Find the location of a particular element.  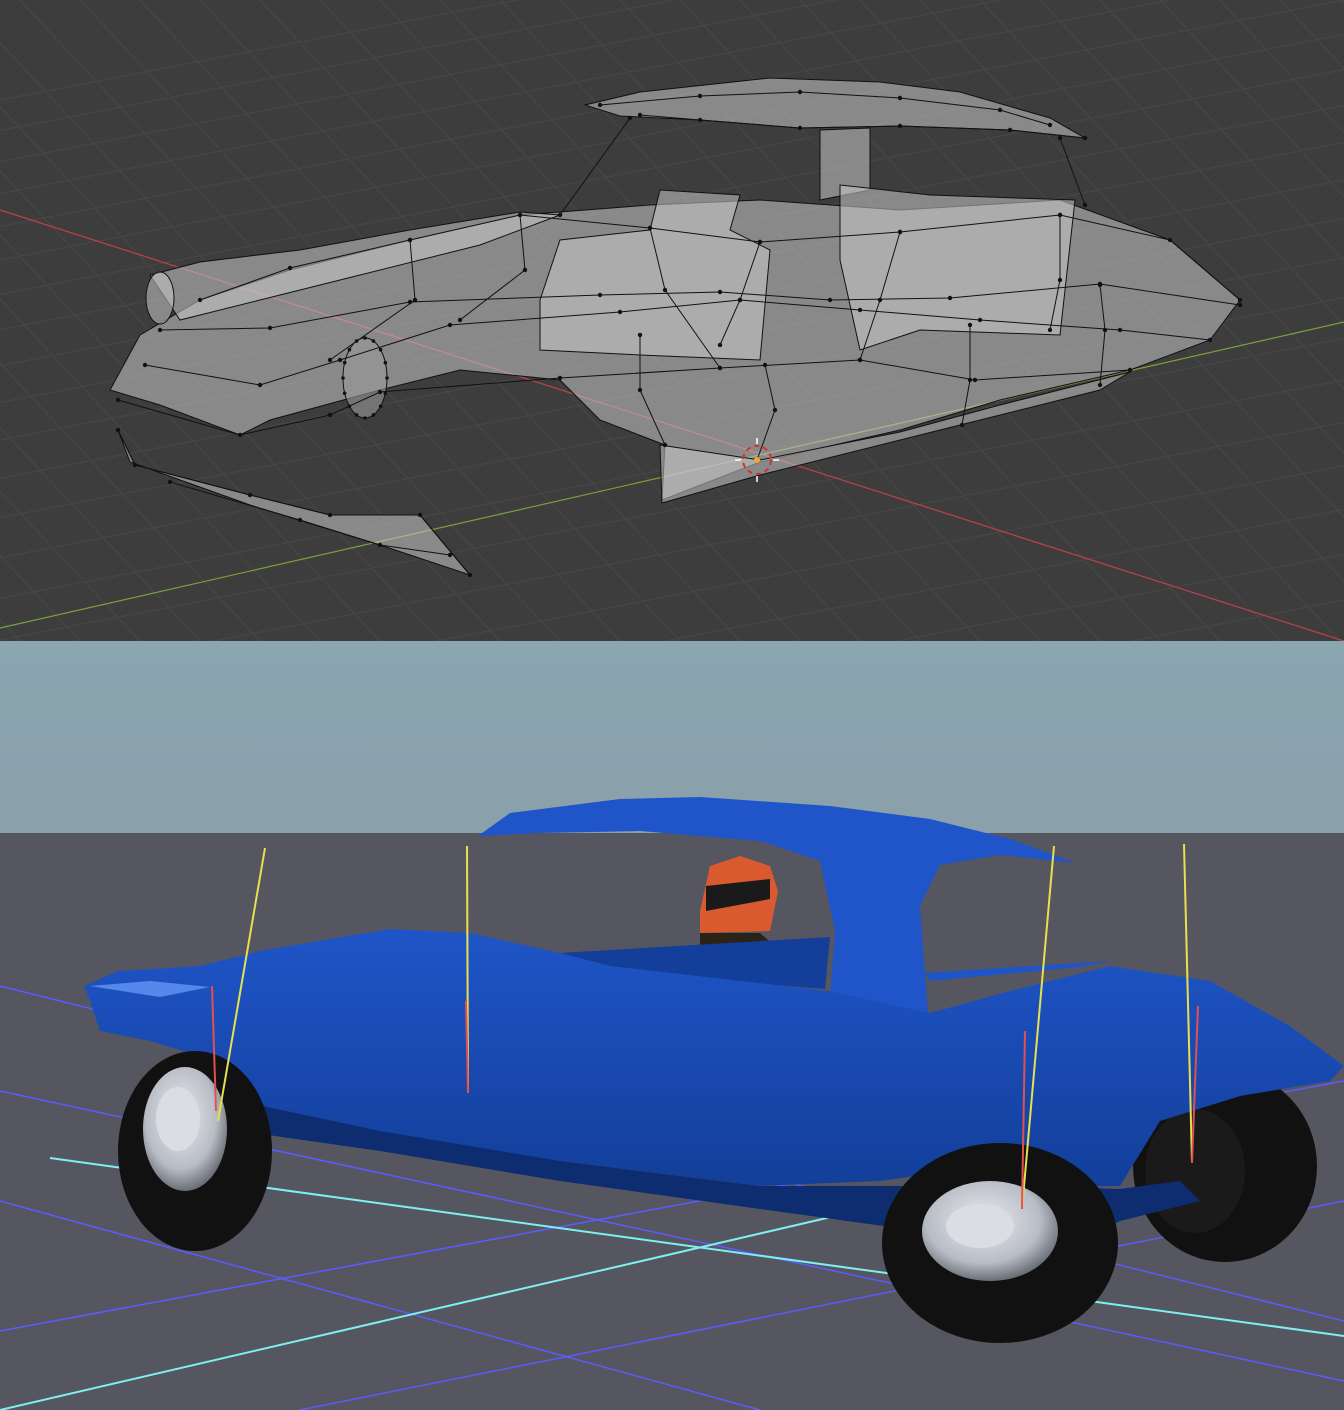

front-wheel is located at coordinates (195, 1151).